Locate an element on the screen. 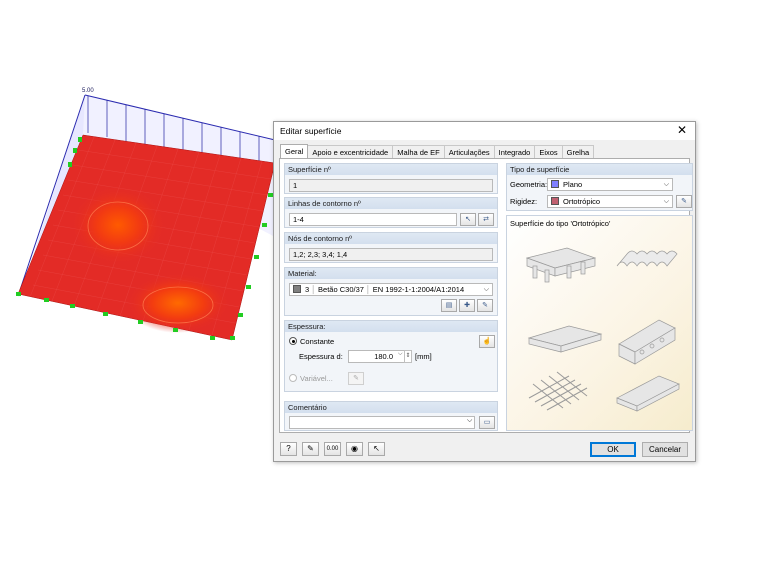 The height and width of the screenshot is (570, 760). value-display-button: 0.00 is located at coordinates (332, 449).